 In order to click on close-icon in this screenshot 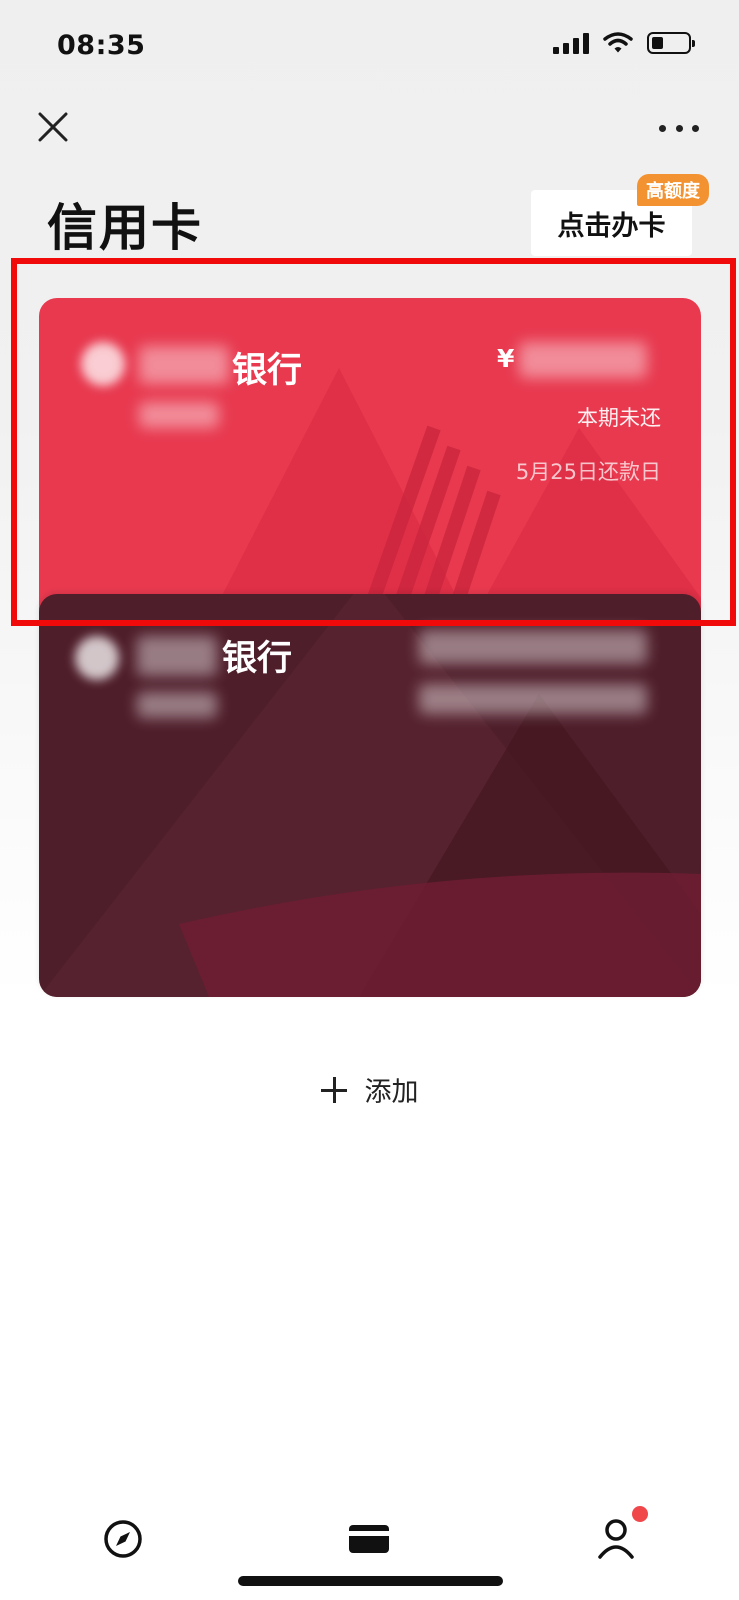, I will do `click(54, 128)`.